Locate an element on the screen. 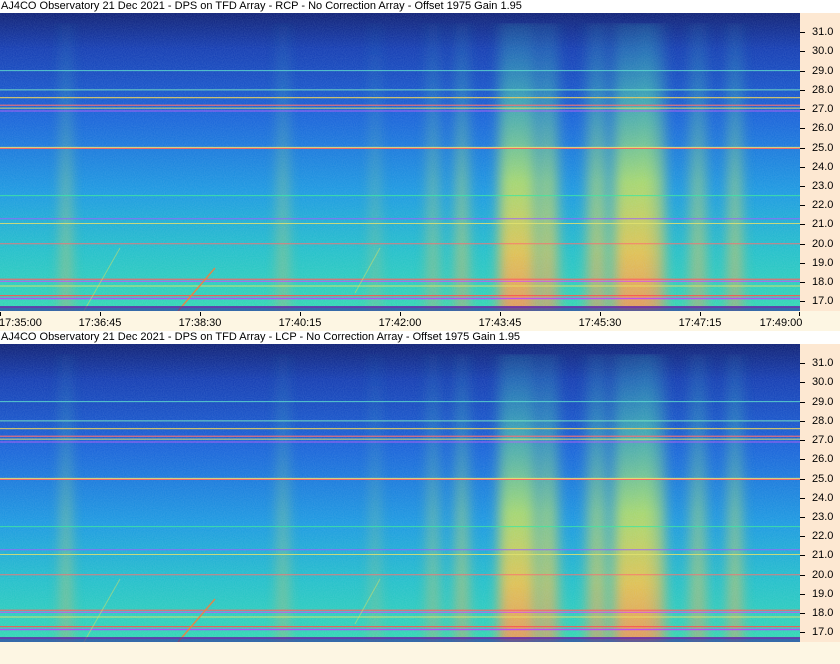  freq-tick: 18.0 is located at coordinates (820, 282).